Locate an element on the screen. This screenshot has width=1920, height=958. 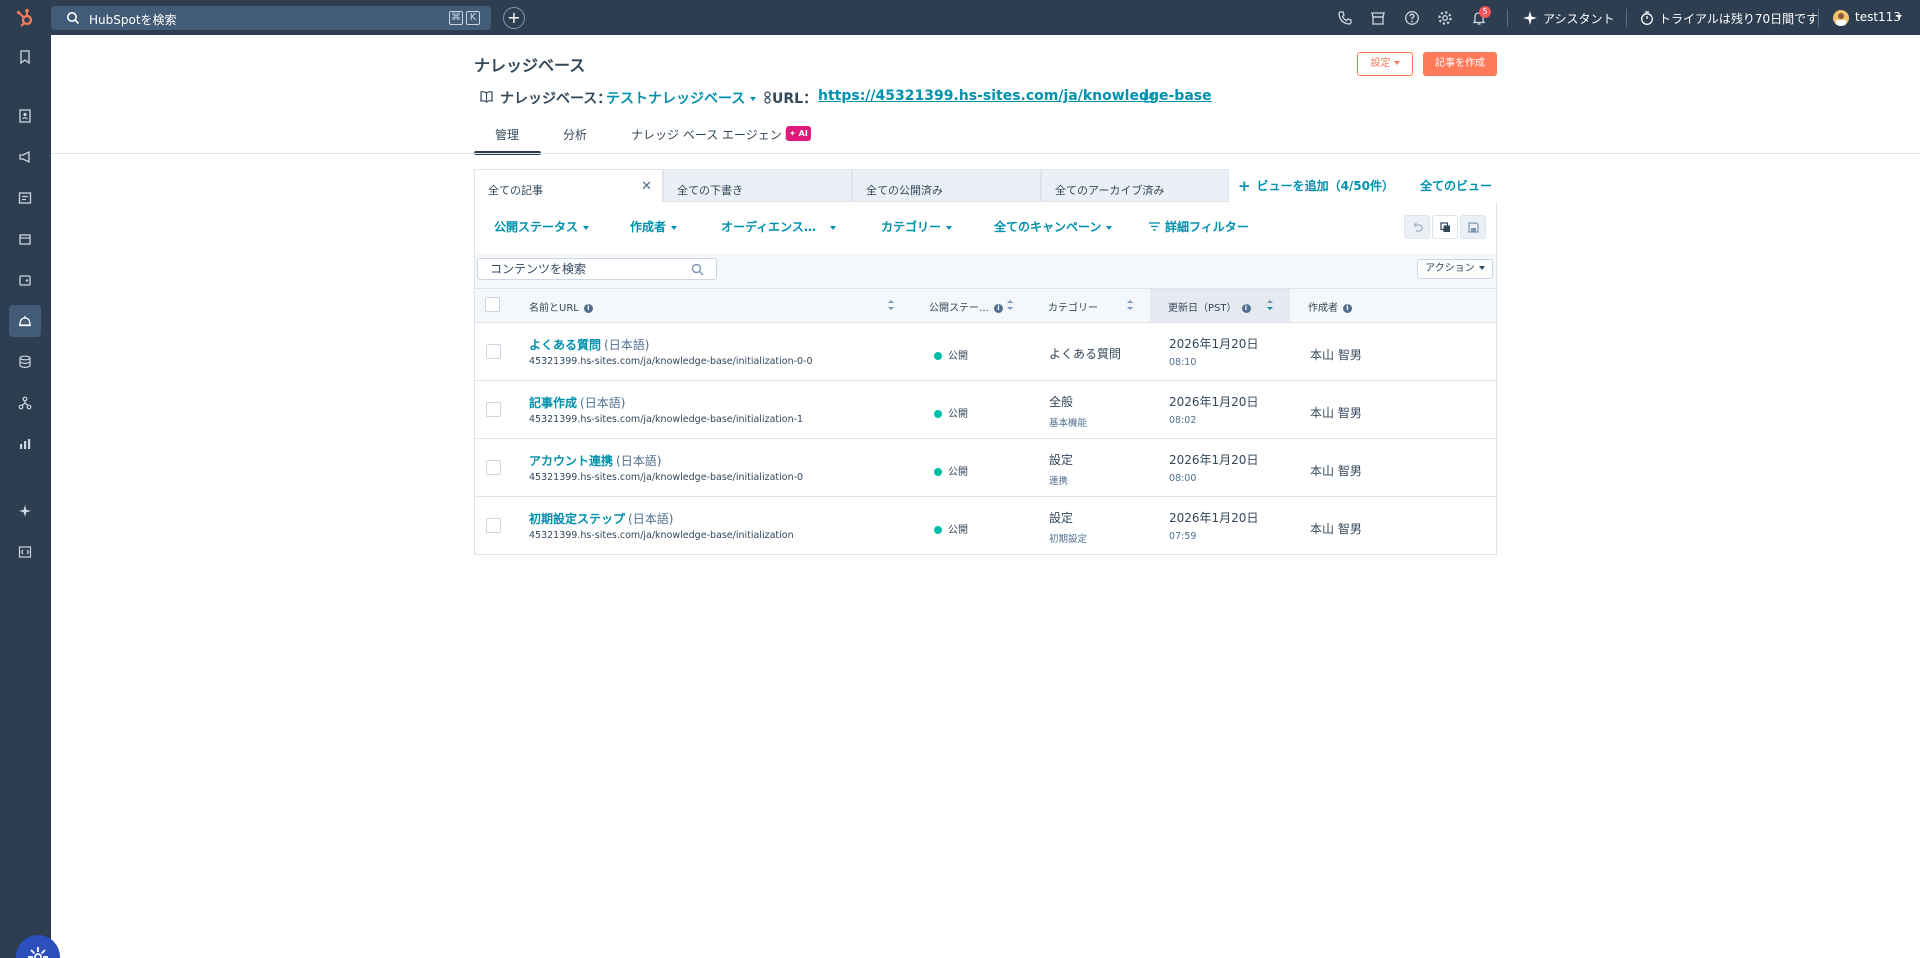
sidebar-data-management is located at coordinates (25, 362).